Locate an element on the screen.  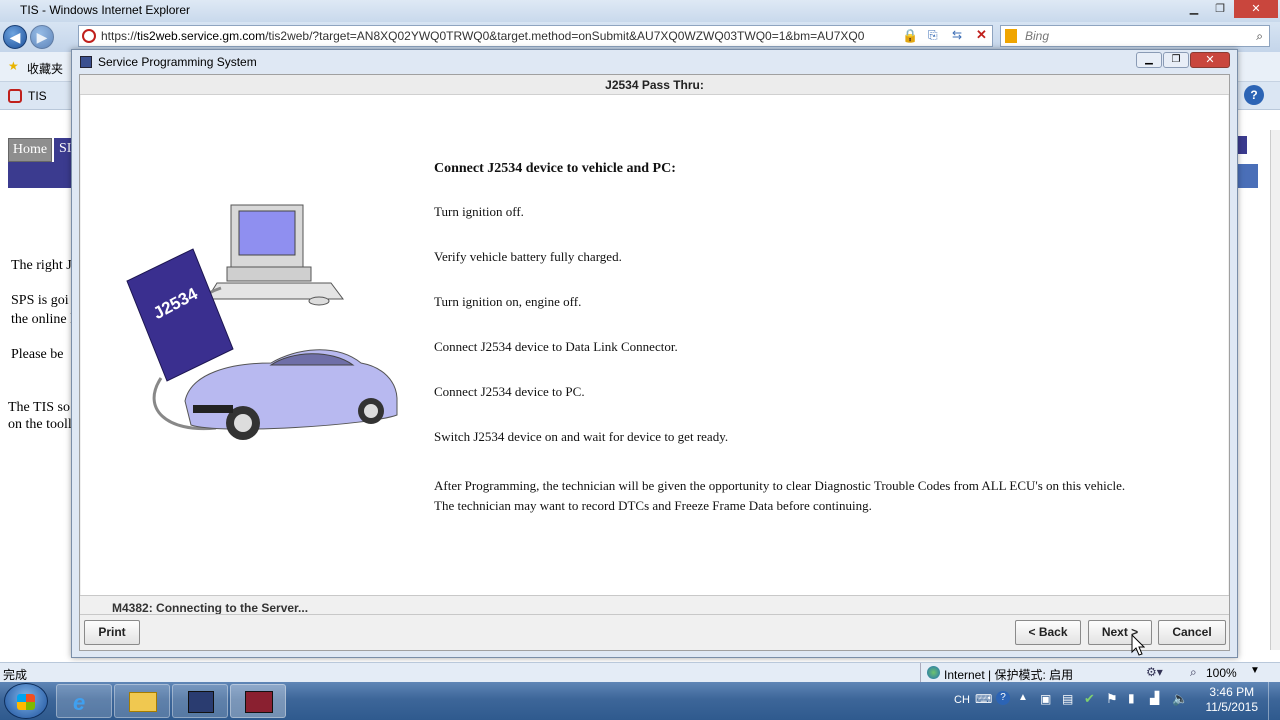
clock-time: 3:46 PM is located at coordinates (1232, 692).